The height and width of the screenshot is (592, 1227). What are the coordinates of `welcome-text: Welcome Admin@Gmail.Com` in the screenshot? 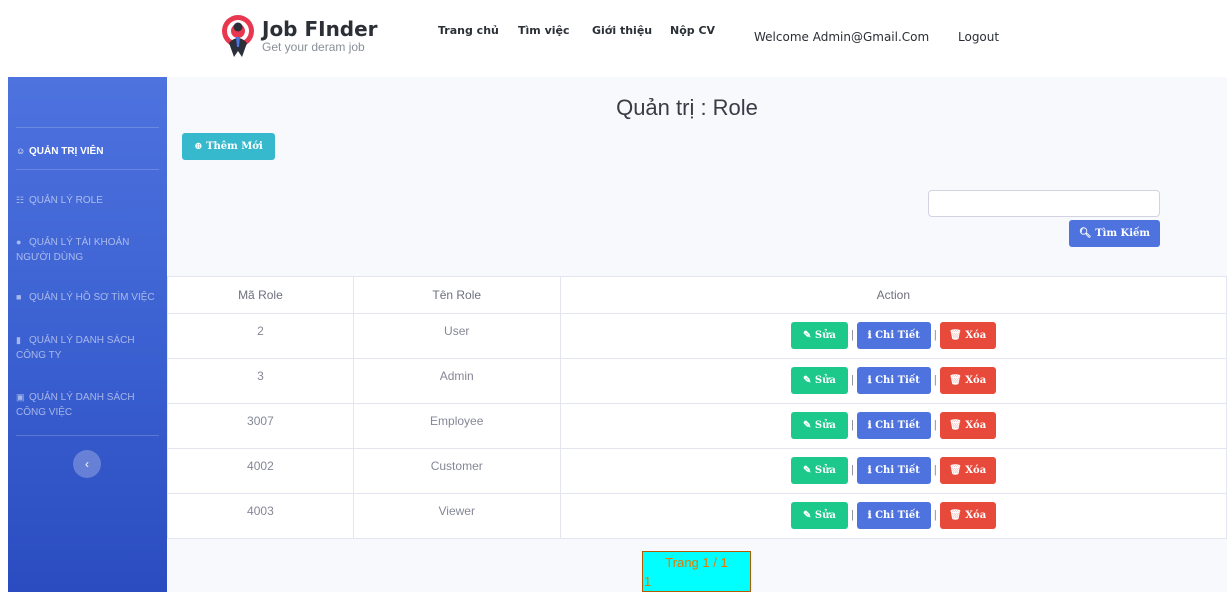 It's located at (842, 37).